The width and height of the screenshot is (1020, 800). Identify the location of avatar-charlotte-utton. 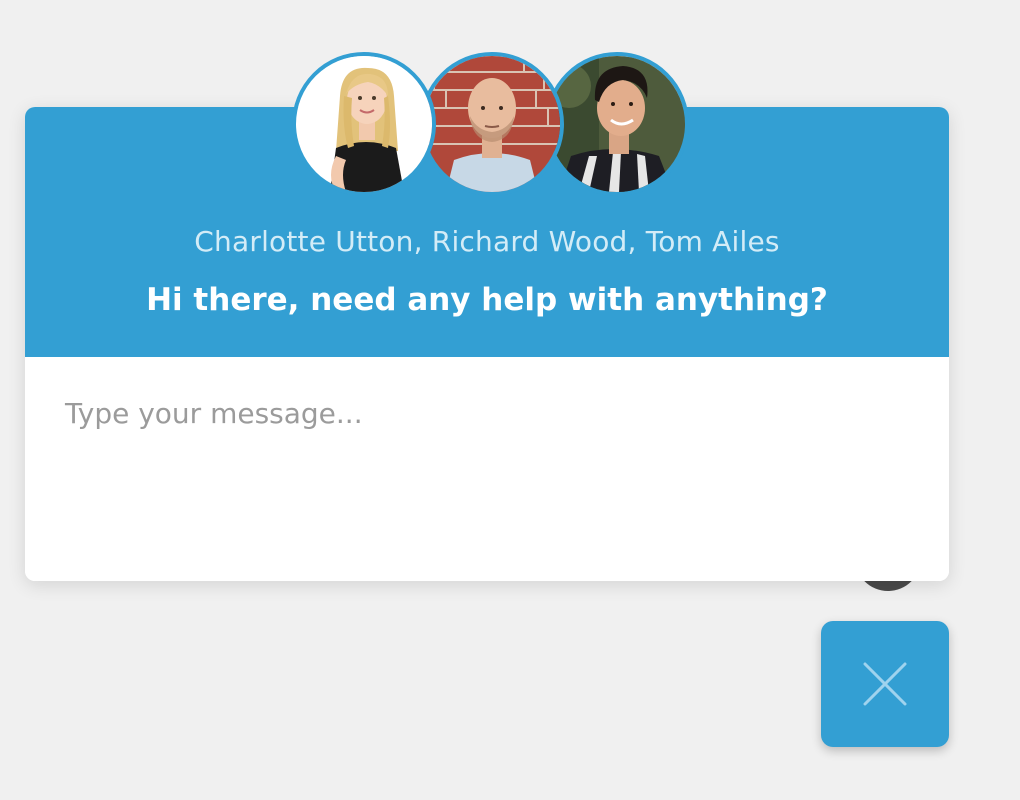
(364, 124).